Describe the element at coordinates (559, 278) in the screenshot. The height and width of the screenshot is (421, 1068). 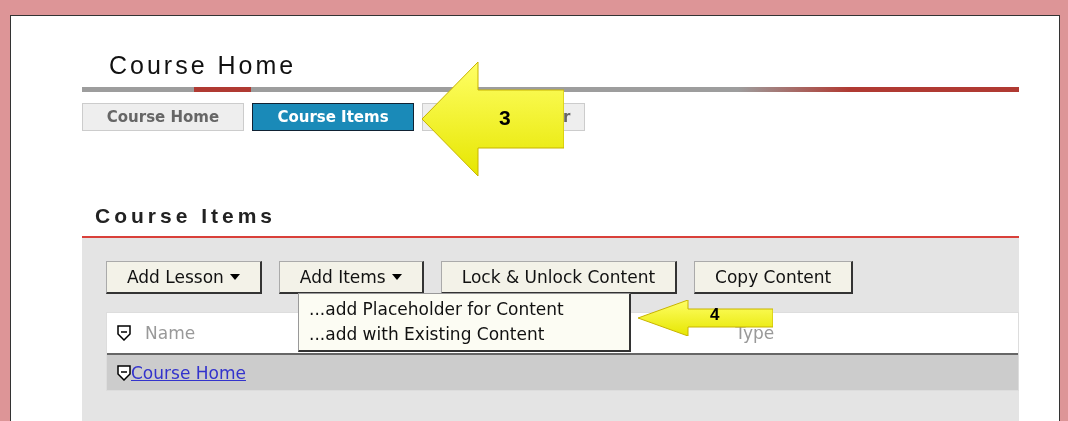
I see `toolbar-button: Lock & Unlock Content` at that location.